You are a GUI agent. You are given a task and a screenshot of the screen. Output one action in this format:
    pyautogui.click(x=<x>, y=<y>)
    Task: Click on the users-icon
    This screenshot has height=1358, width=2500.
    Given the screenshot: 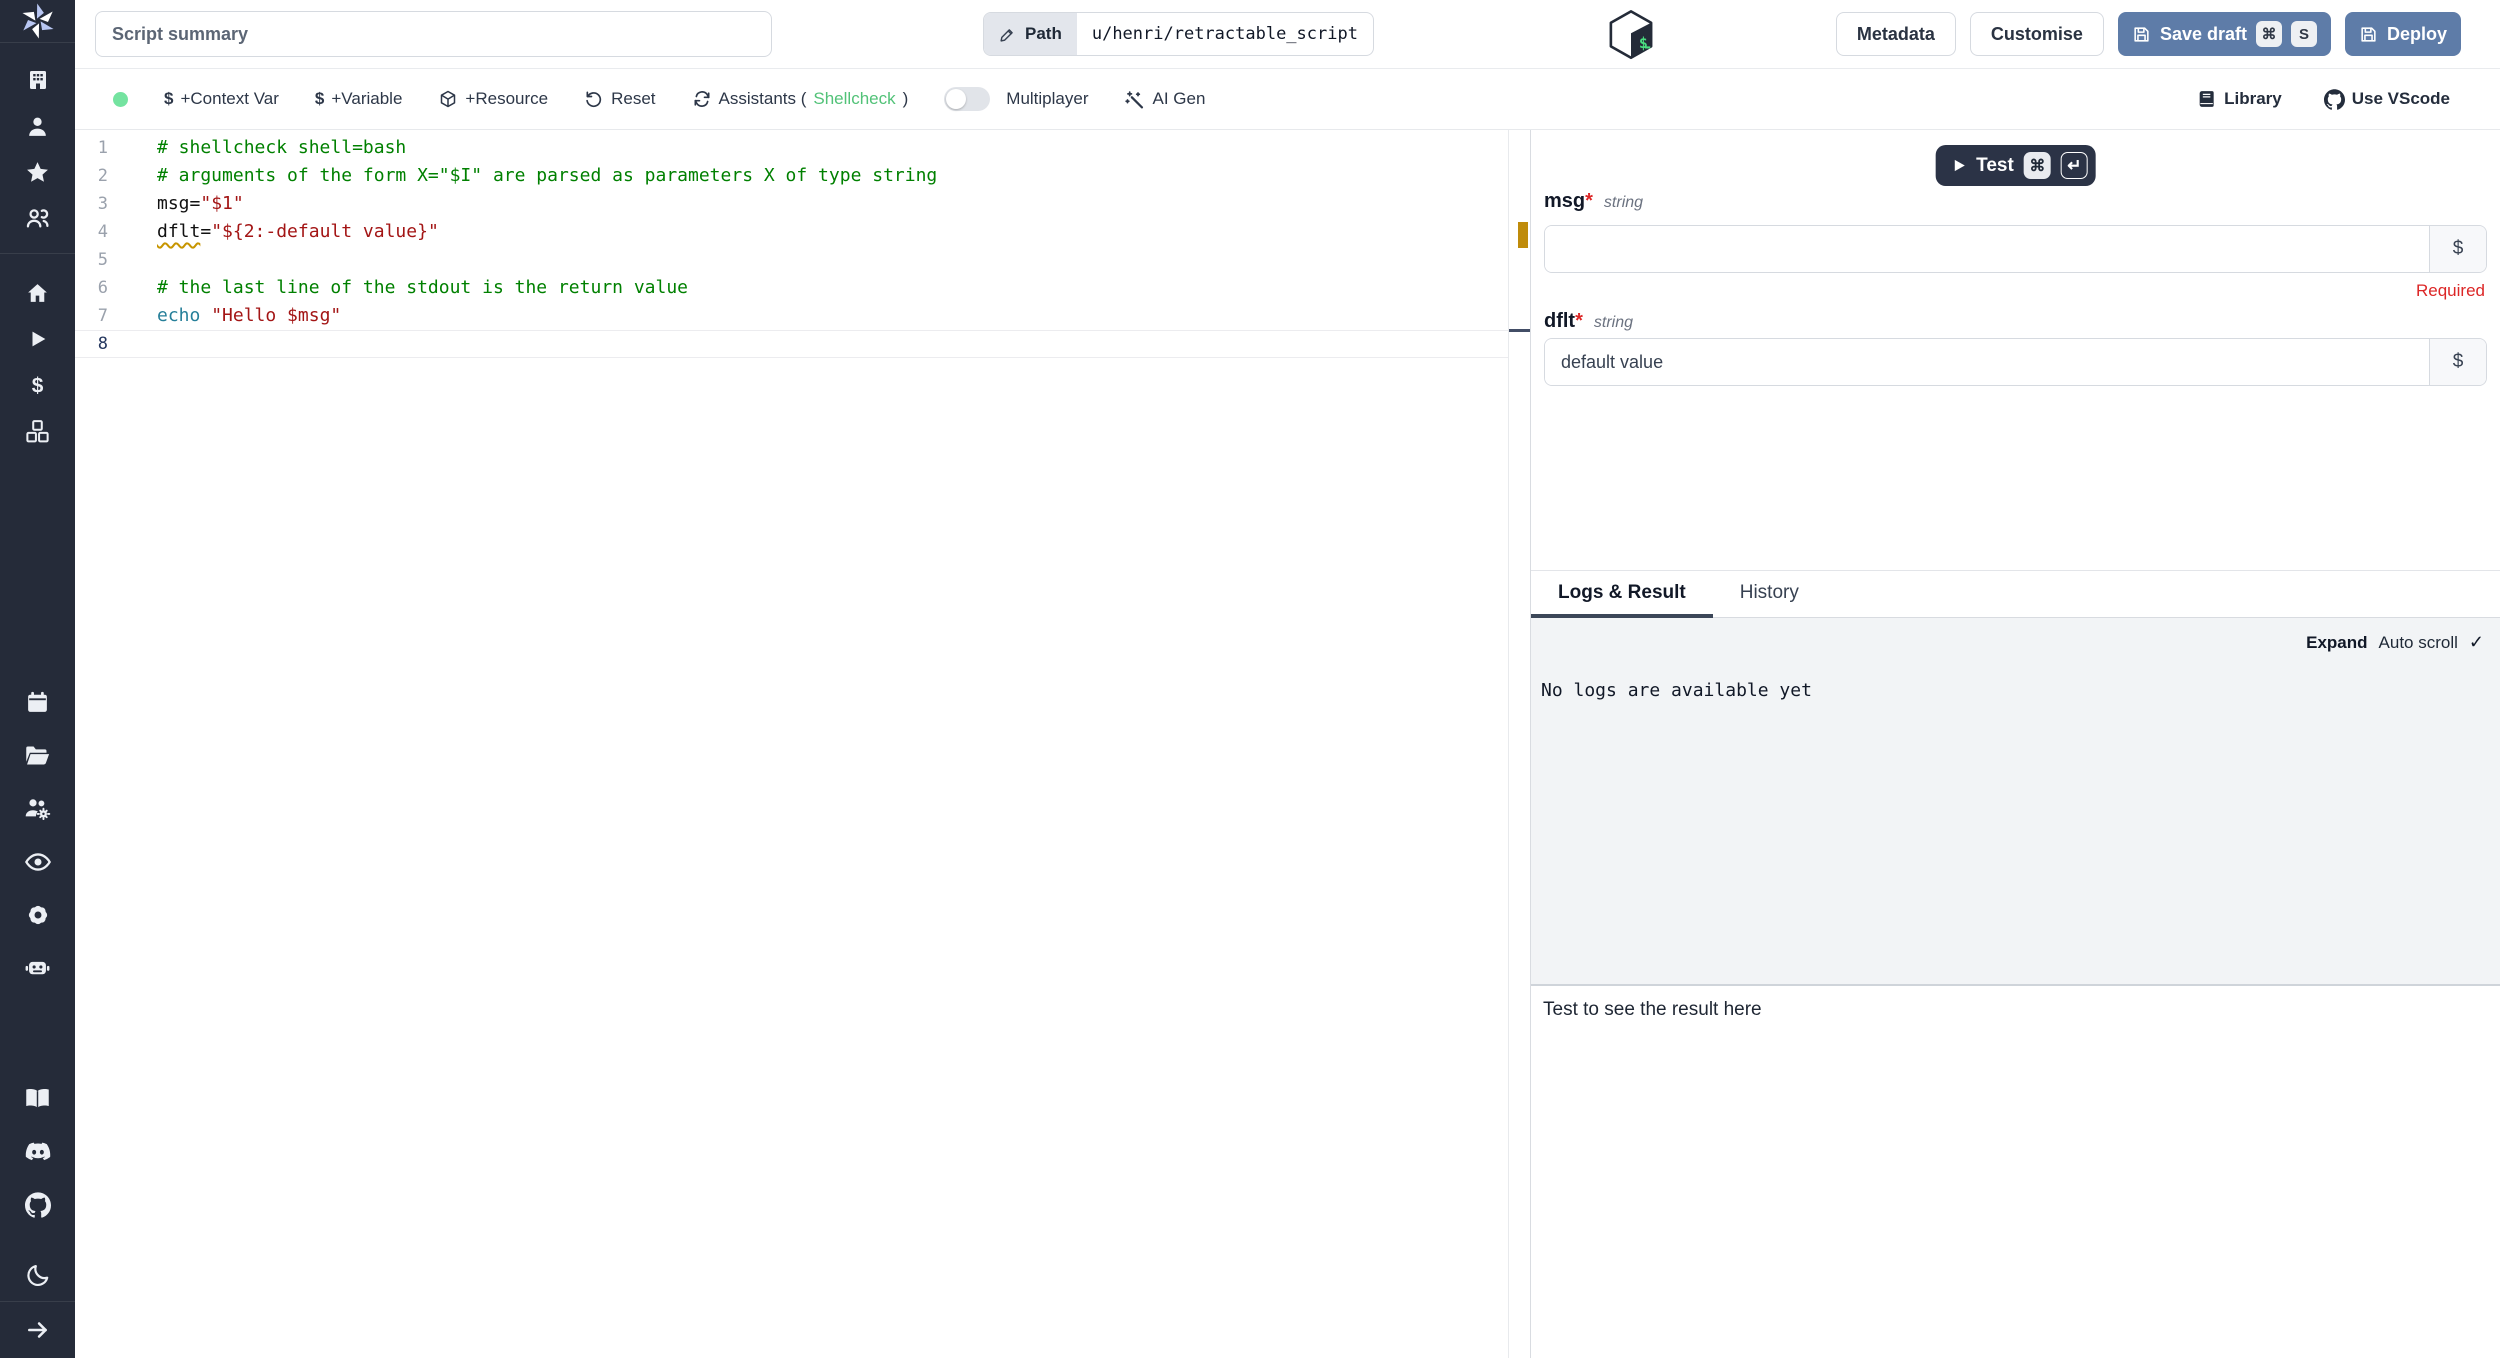 What is the action you would take?
    pyautogui.click(x=37, y=218)
    